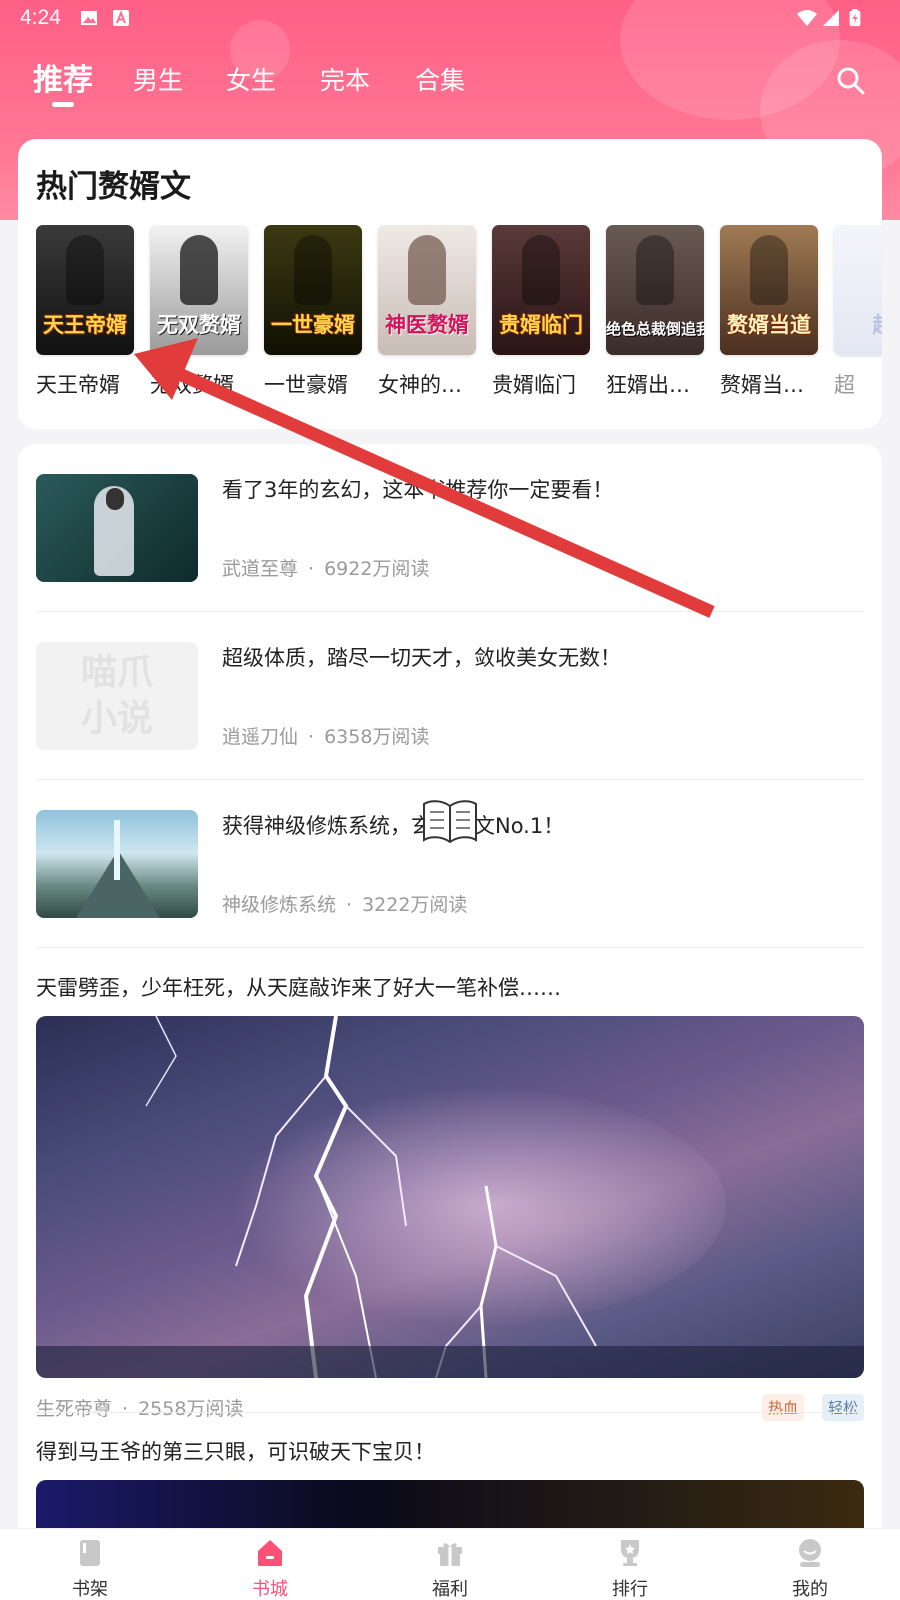  I want to click on book-cover: 天王帝婿, so click(85, 290).